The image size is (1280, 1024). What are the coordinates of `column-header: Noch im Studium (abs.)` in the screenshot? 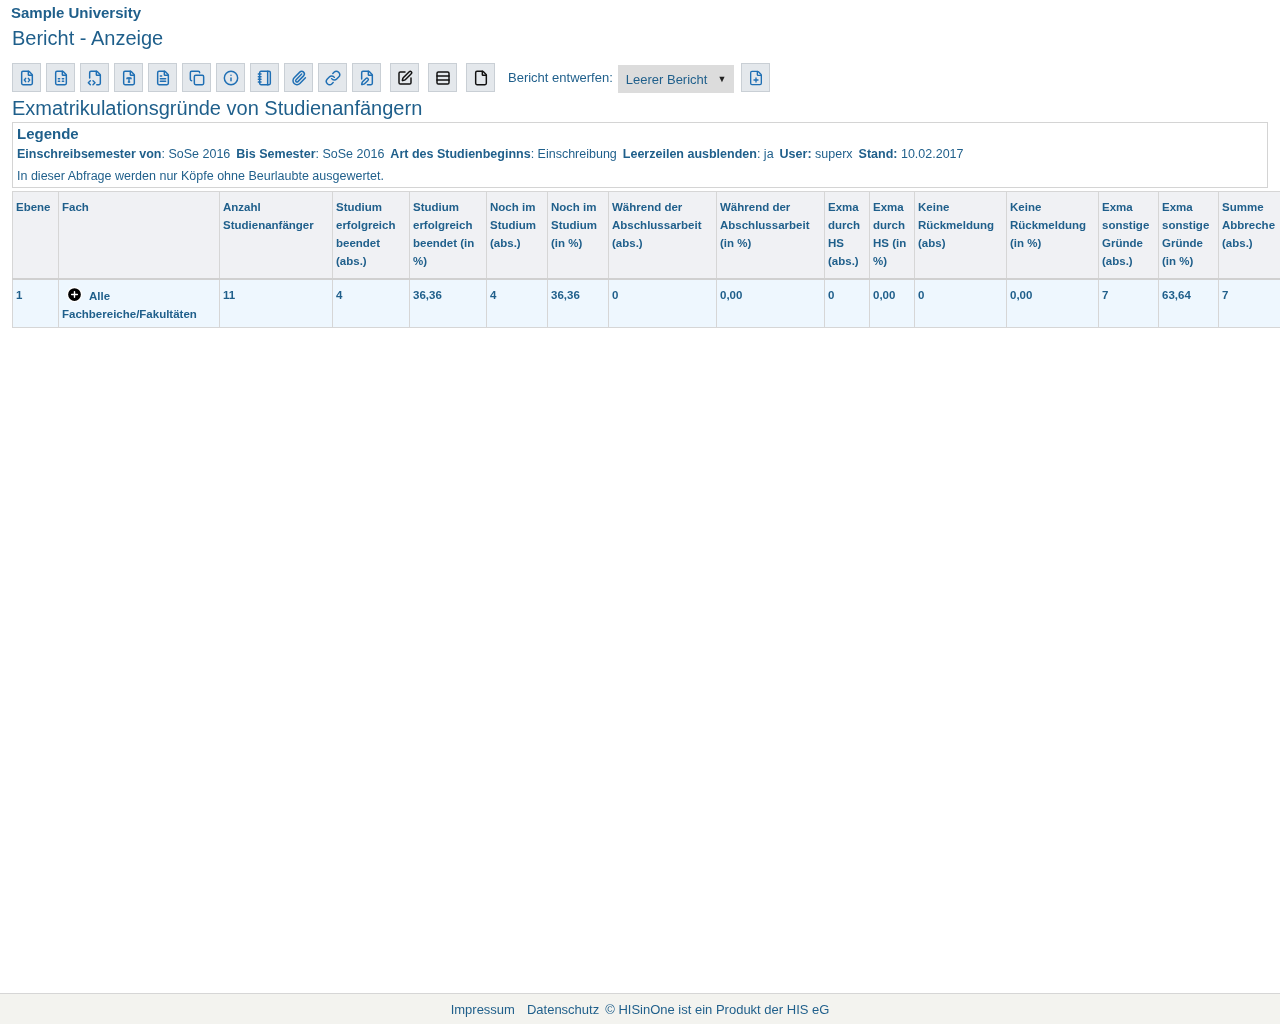 It's located at (517, 235).